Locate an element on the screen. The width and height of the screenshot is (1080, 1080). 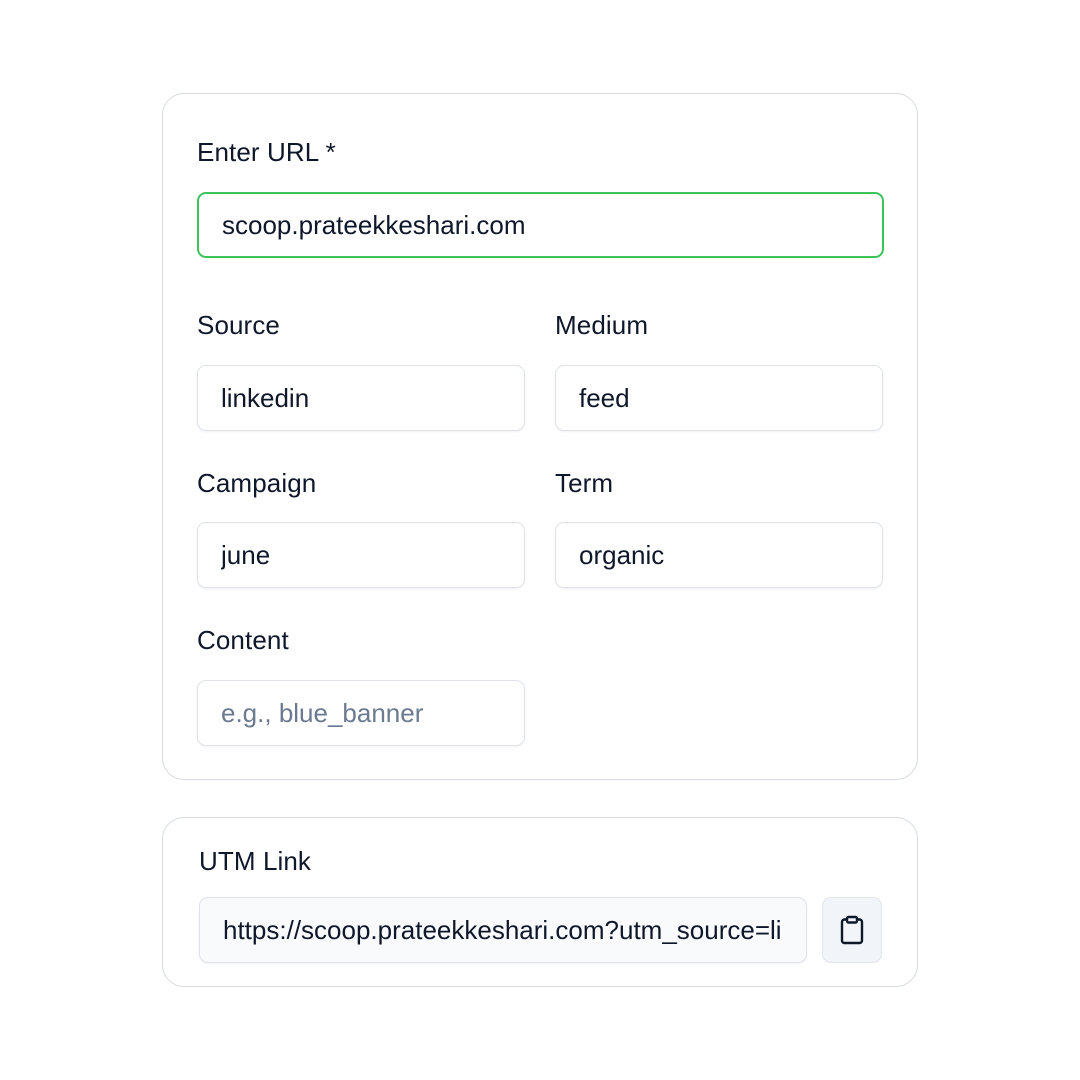
utm-link-label: UTM Link is located at coordinates (255, 861).